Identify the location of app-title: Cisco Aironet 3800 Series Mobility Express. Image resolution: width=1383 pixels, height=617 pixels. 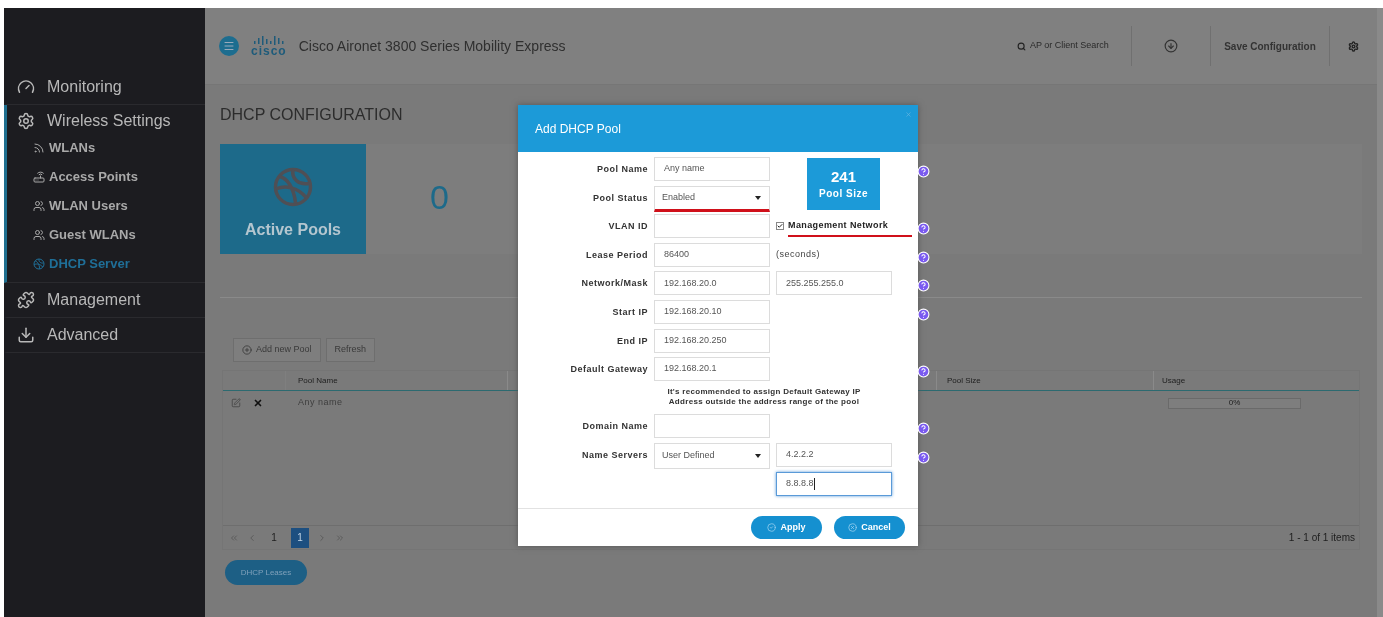
(432, 46).